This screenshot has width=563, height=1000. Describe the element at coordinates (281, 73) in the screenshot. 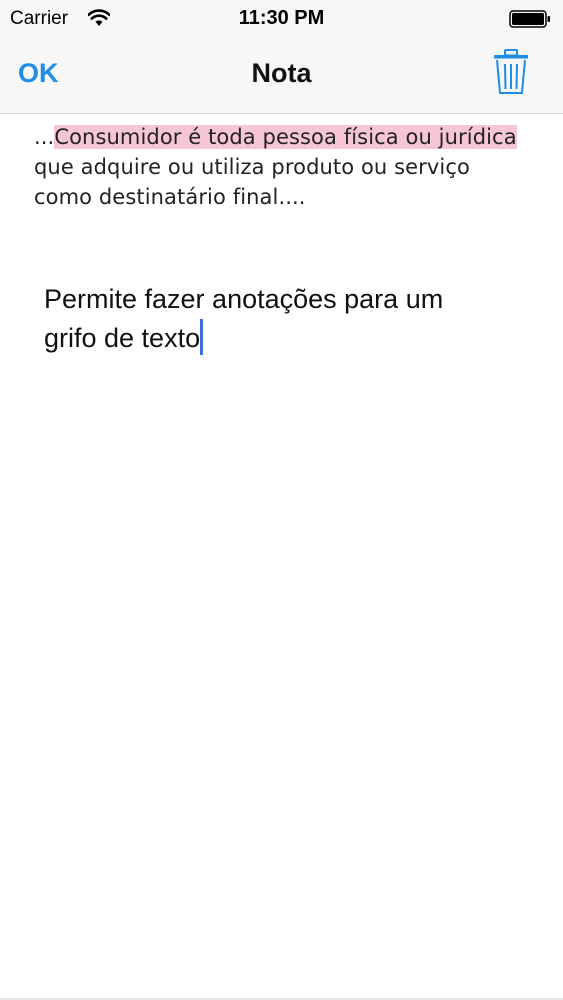

I see `page-title: Nota` at that location.